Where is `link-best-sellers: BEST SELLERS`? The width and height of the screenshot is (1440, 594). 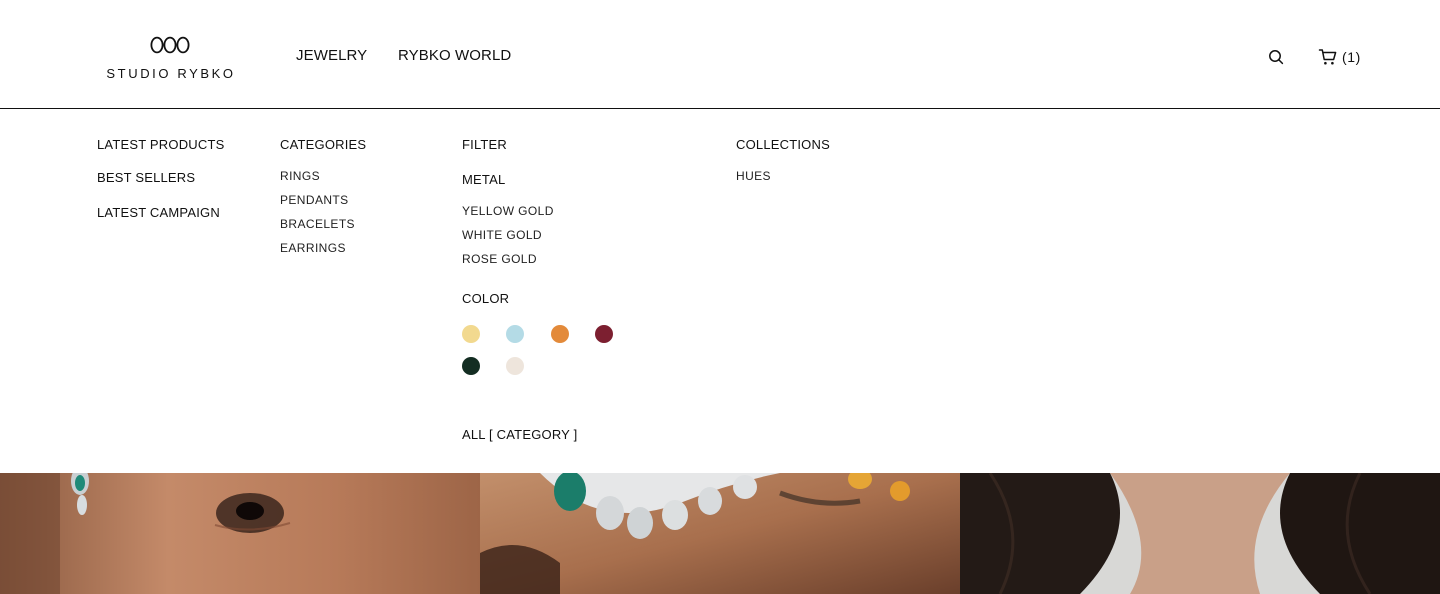 link-best-sellers: BEST SELLERS is located at coordinates (146, 177).